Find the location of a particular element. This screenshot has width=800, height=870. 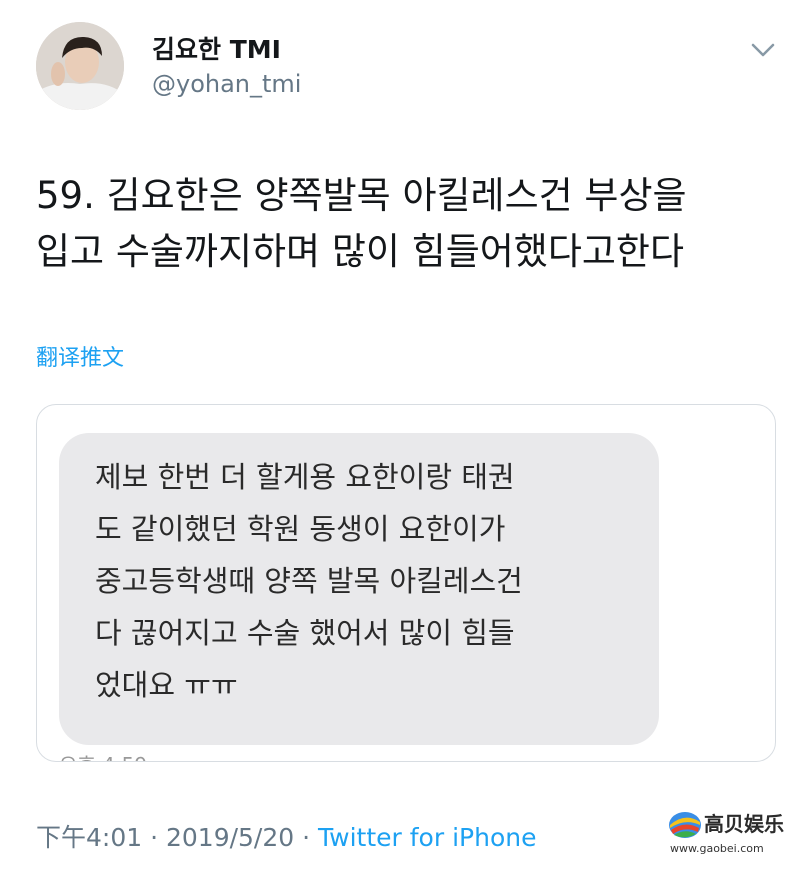

tweet-text-line: 입고 수술까지하며 많이 힘들어했다고한다 is located at coordinates (360, 251).